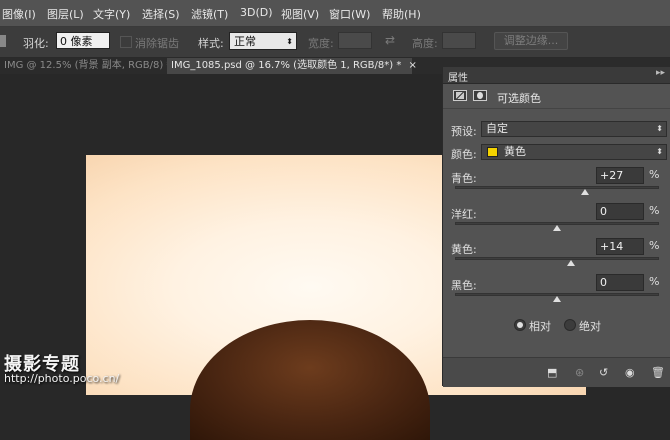 The image size is (670, 440). Describe the element at coordinates (464, 154) in the screenshot. I see `color-label: 颜色:` at that location.